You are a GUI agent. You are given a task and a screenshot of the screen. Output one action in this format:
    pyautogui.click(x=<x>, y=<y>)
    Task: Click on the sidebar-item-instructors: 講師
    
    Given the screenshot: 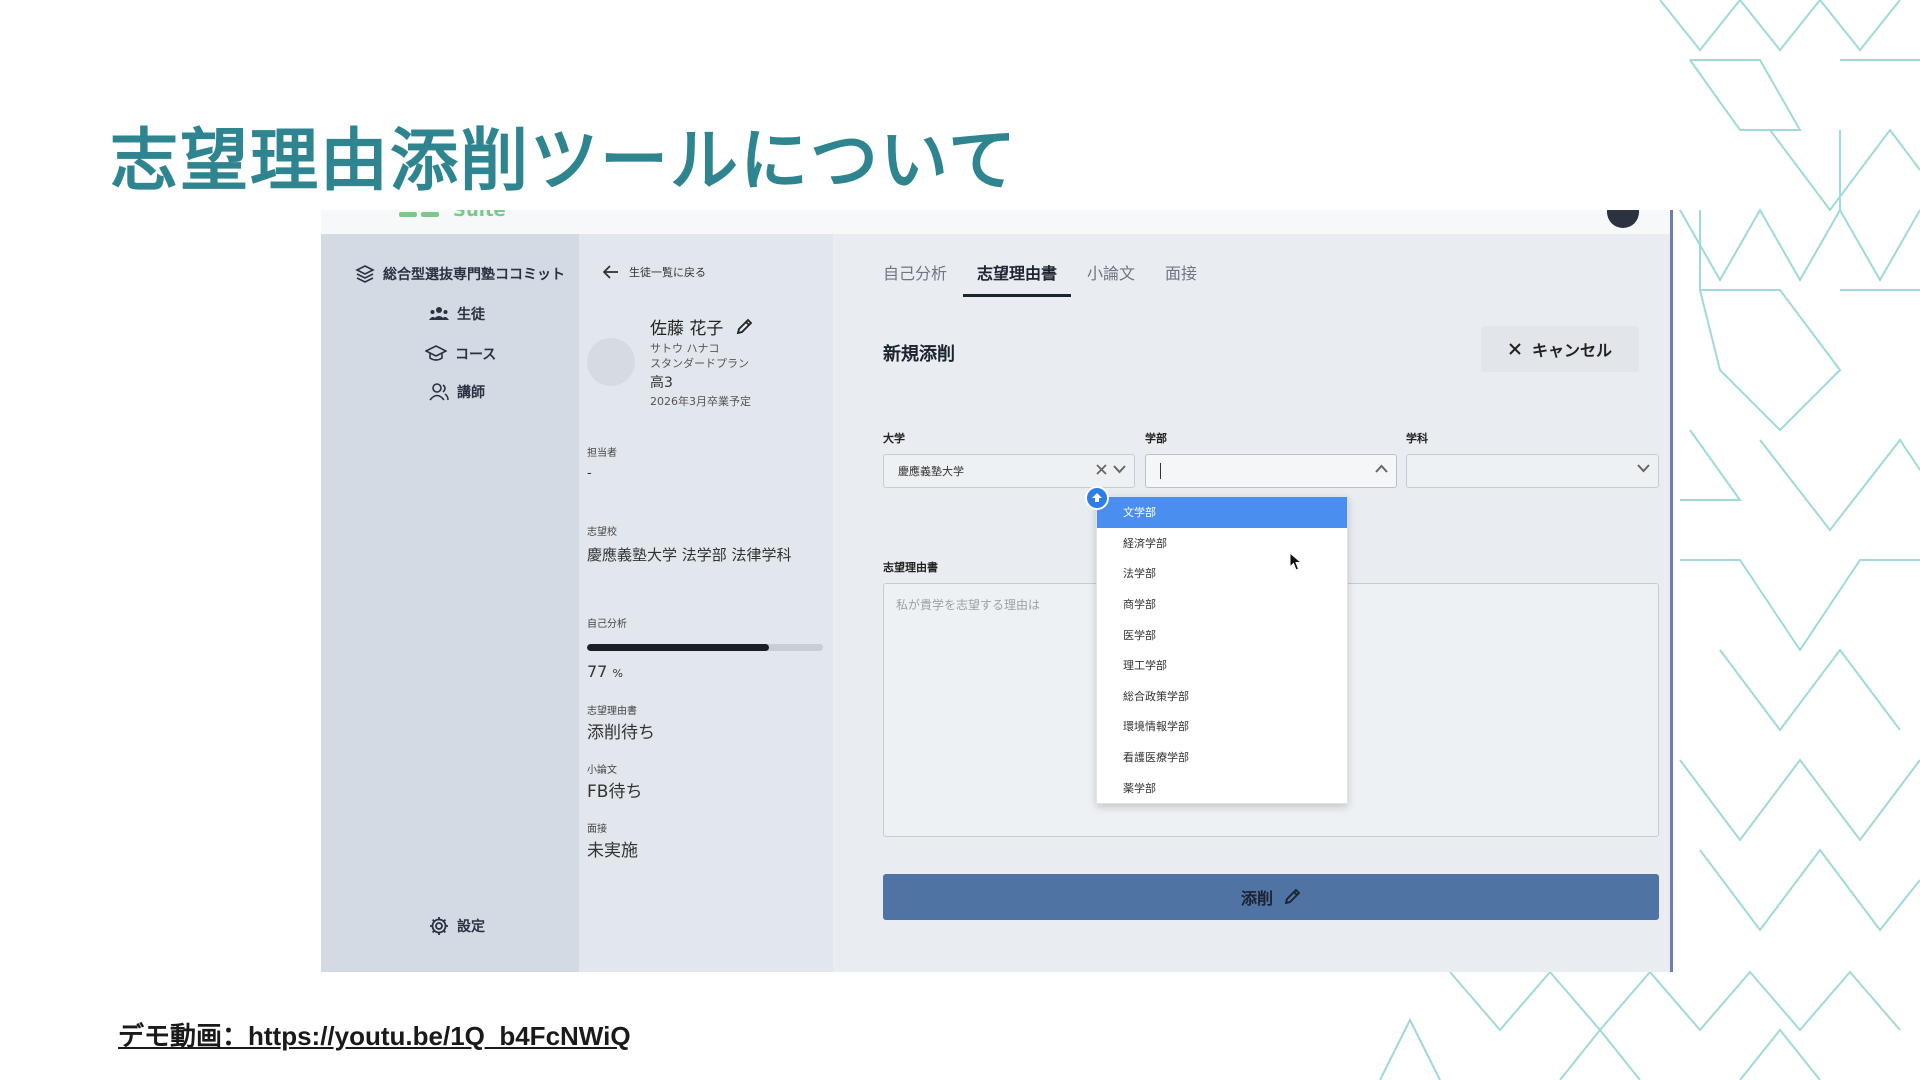 What is the action you would take?
    pyautogui.click(x=457, y=392)
    